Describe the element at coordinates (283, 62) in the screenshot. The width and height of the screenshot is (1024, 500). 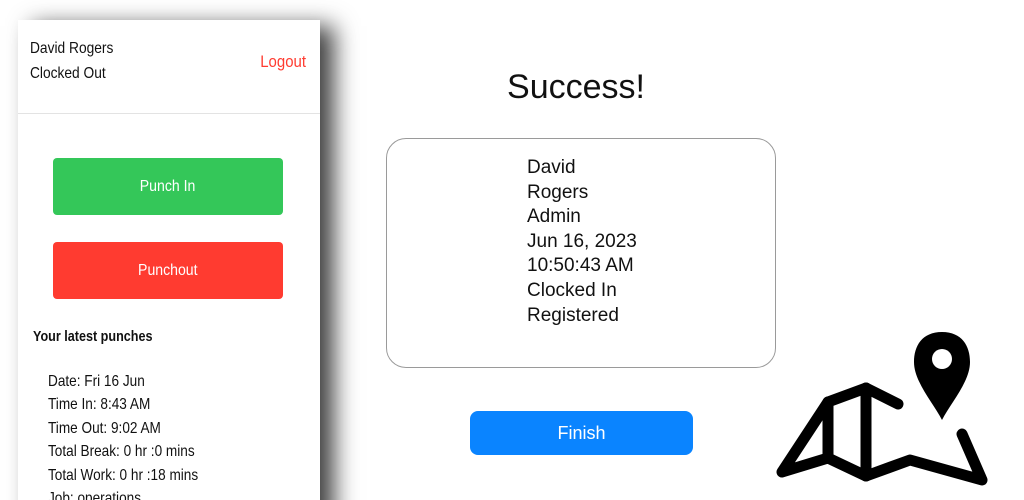
I see `logout-link: Logout` at that location.